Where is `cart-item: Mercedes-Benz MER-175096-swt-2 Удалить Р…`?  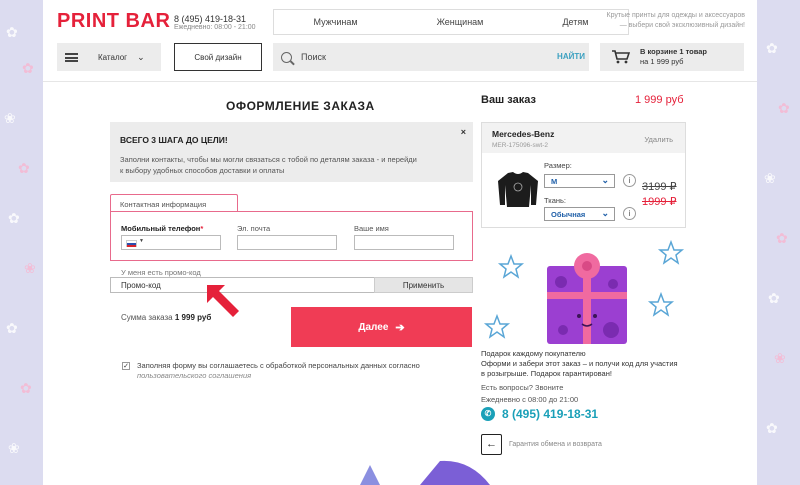 cart-item: Mercedes-Benz MER-175096-swt-2 Удалить Р… is located at coordinates (583, 175).